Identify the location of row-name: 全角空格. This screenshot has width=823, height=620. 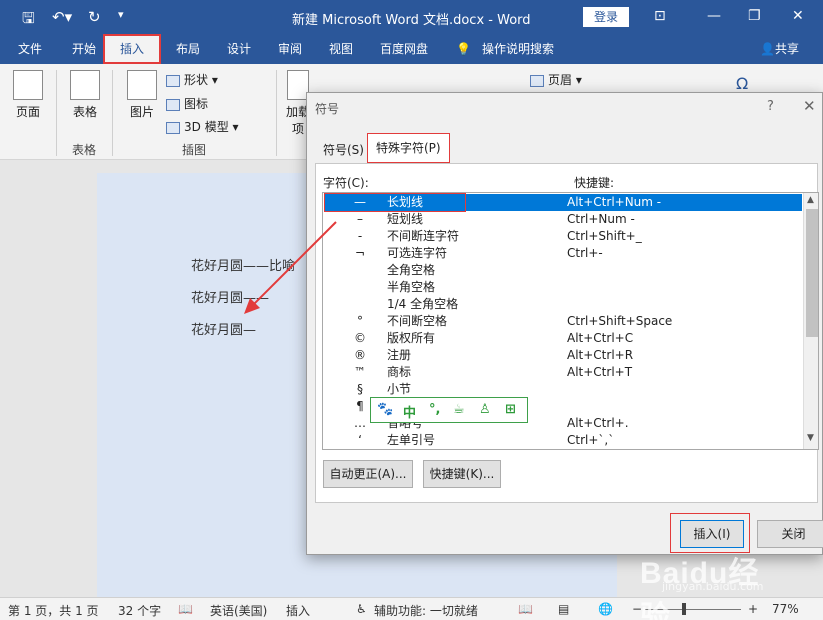
(411, 270).